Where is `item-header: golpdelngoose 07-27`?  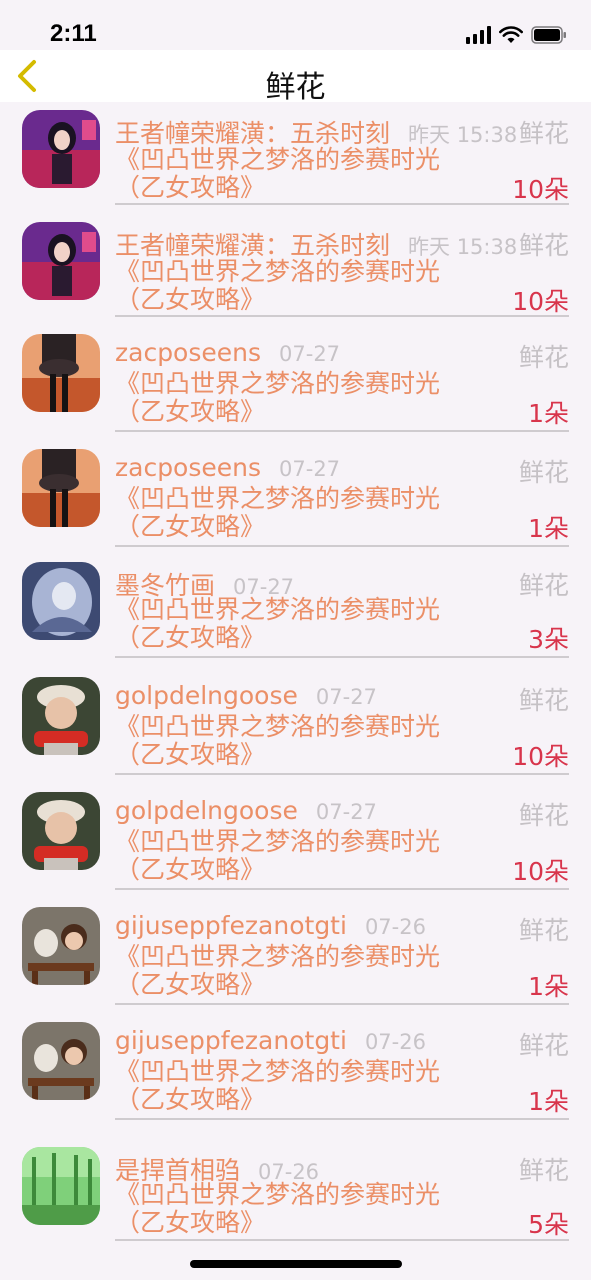 item-header: golpdelngoose 07-27 is located at coordinates (246, 813).